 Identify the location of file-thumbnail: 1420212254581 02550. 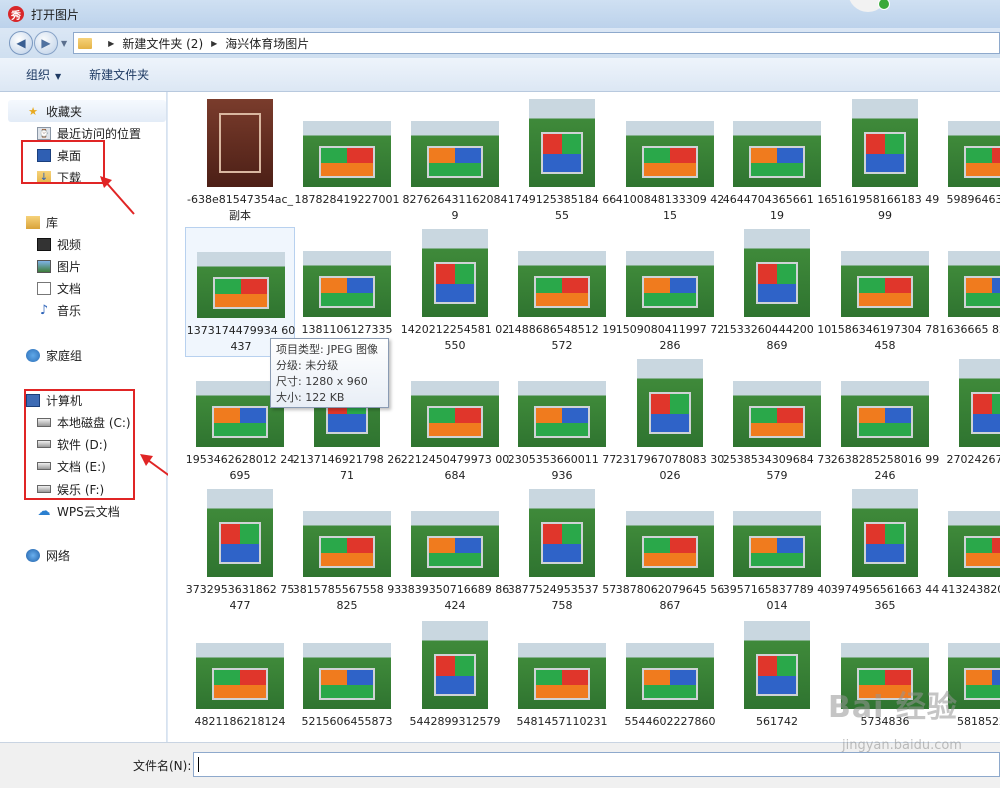
(455, 292).